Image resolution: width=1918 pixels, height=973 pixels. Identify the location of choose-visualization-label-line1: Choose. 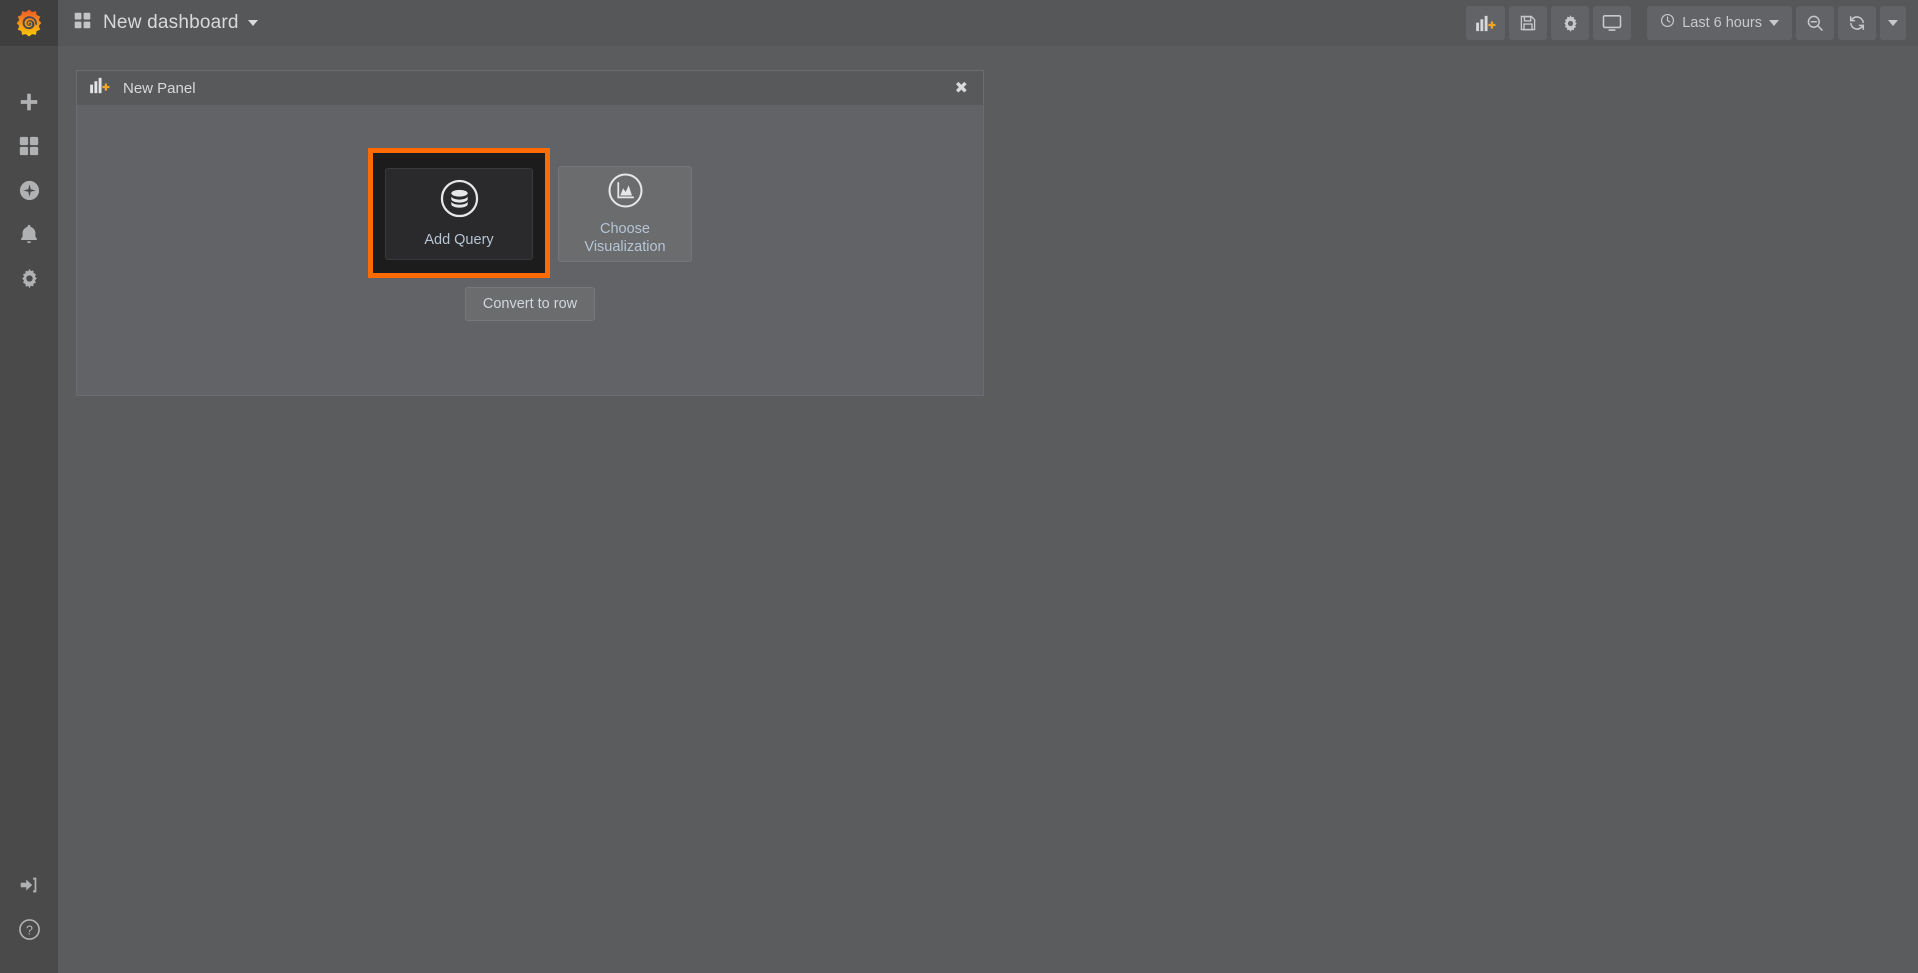
(625, 228).